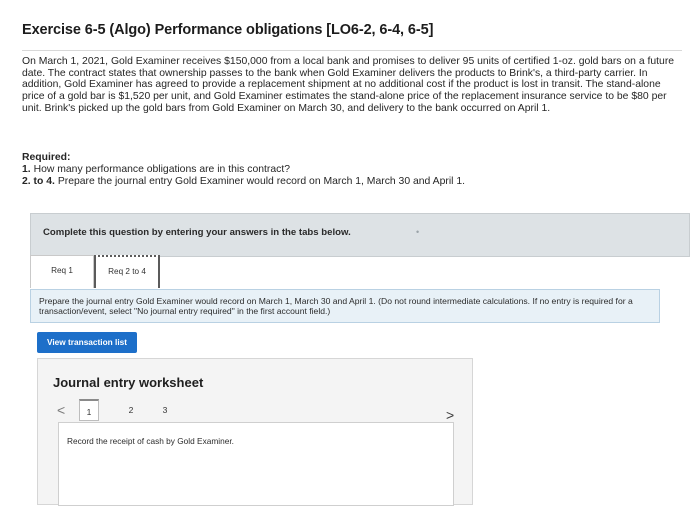 This screenshot has width=700, height=506. Describe the element at coordinates (165, 410) in the screenshot. I see `worksheet-page-3: 3` at that location.